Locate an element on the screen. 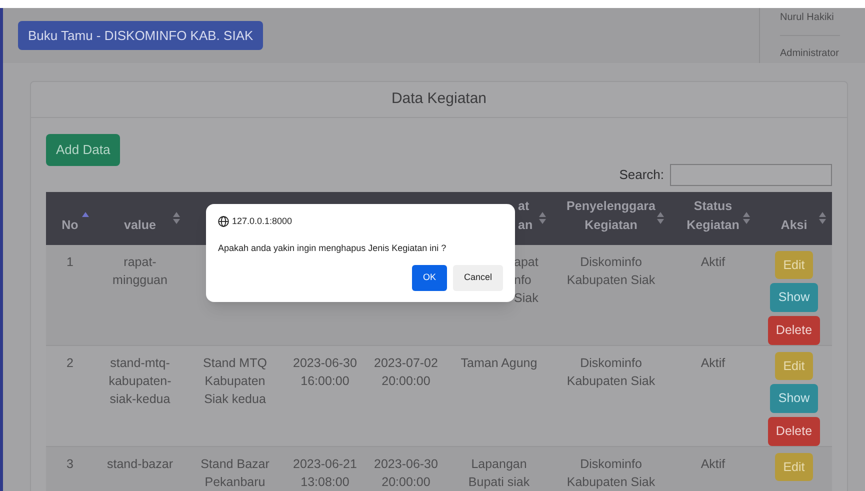 The width and height of the screenshot is (865, 491). table-cell: 3 is located at coordinates (70, 463).